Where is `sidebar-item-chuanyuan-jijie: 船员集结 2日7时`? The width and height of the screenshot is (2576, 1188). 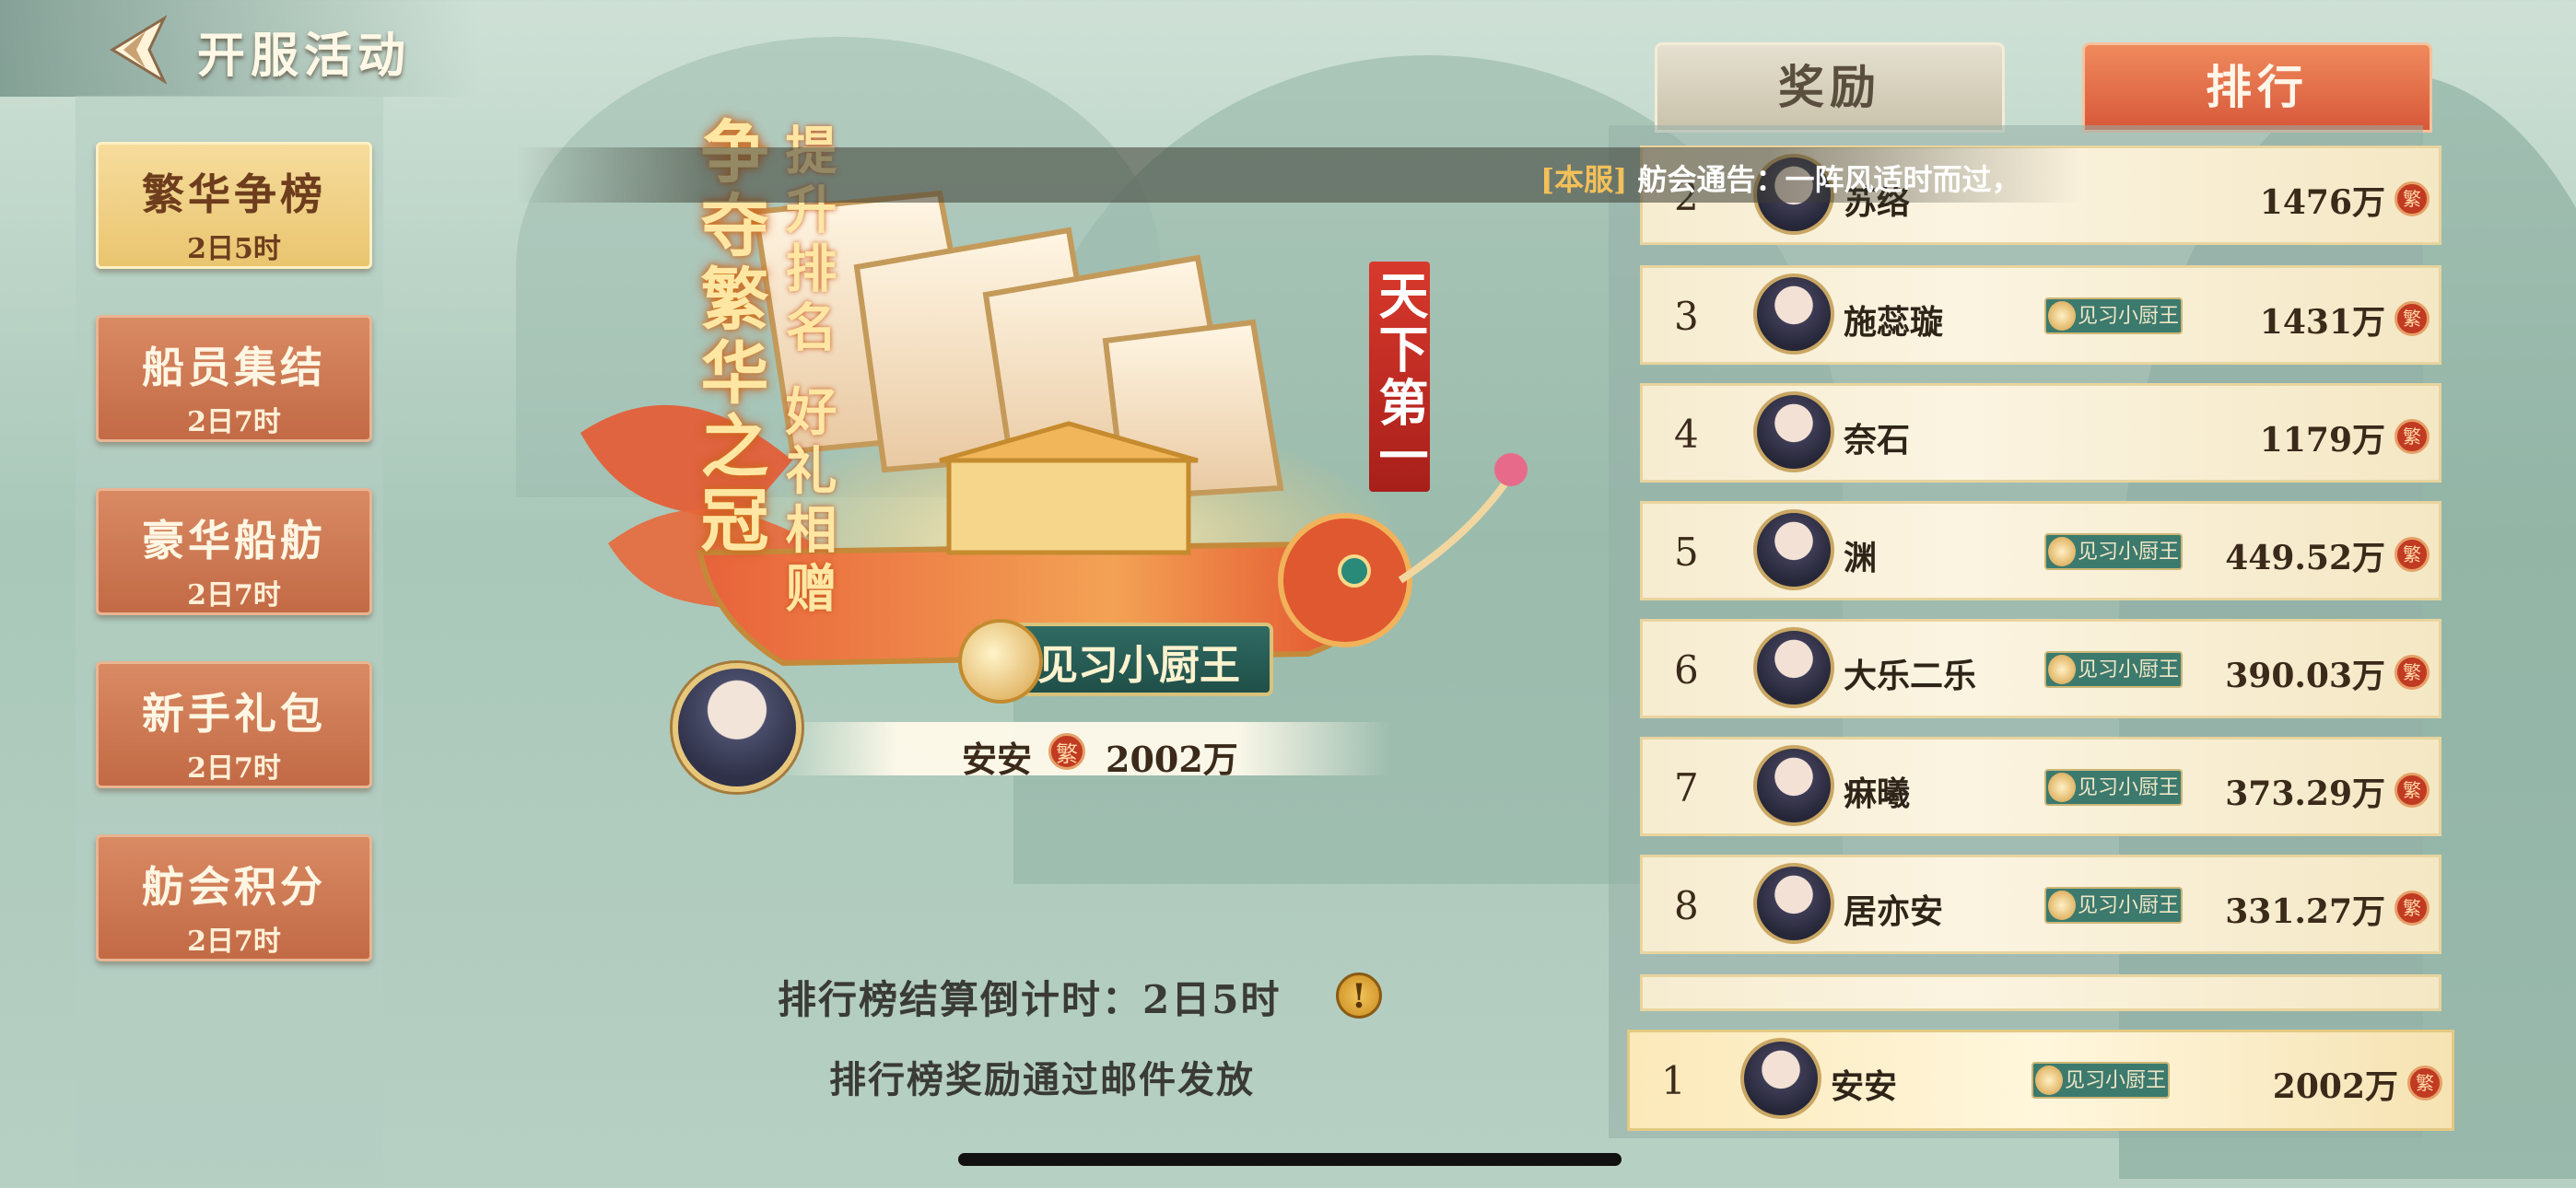 sidebar-item-chuanyuan-jijie: 船员集结 2日7时 is located at coordinates (234, 378).